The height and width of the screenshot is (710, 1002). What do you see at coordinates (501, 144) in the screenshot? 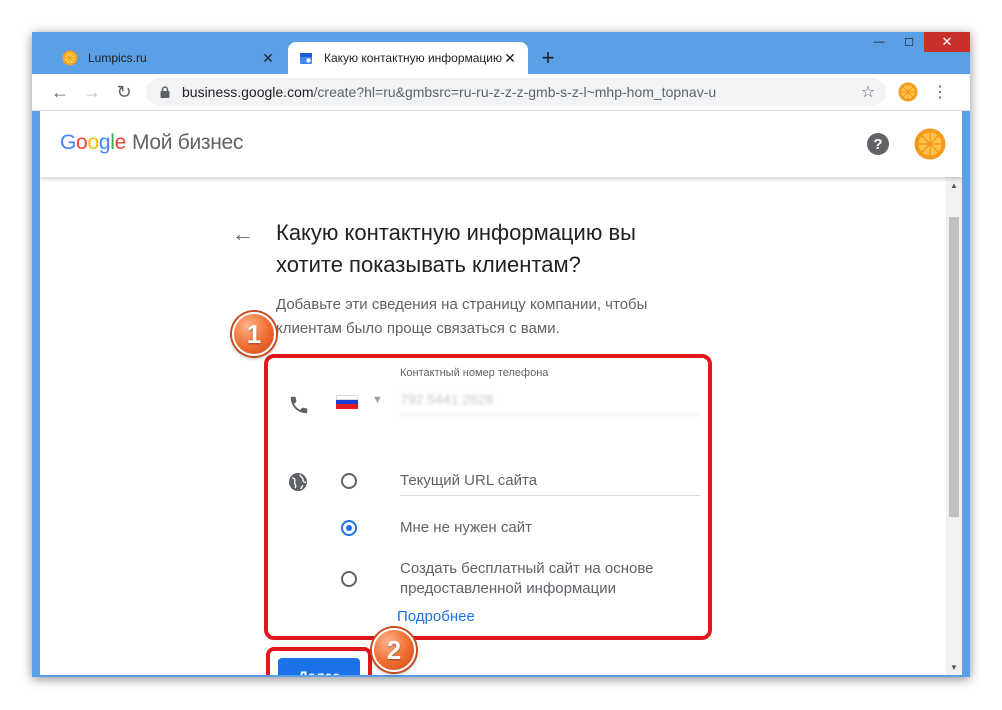
I see `app-header: Google Мой бизнес ?` at bounding box center [501, 144].